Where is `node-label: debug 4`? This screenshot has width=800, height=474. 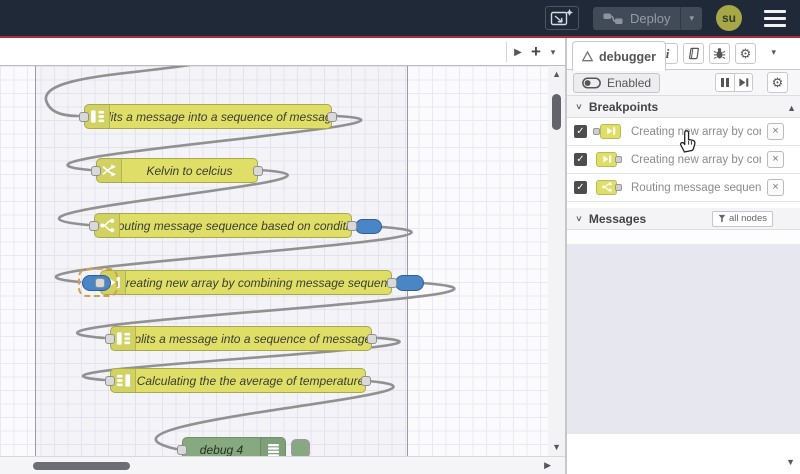
node-label: debug 4 is located at coordinates (221, 449).